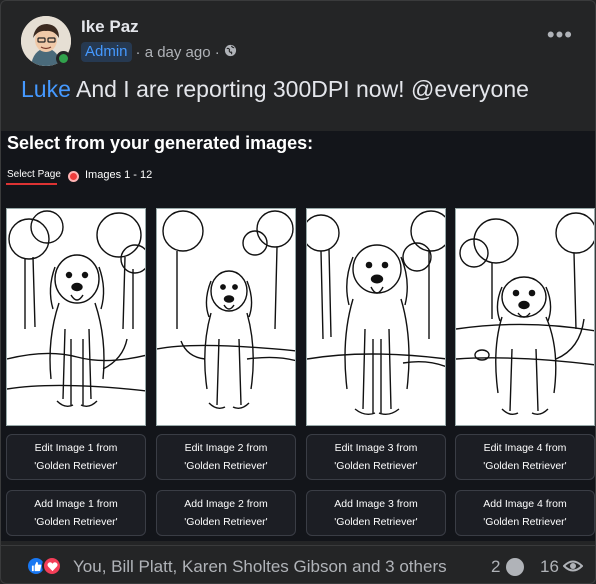  Describe the element at coordinates (52, 566) in the screenshot. I see `heart-icon` at that location.